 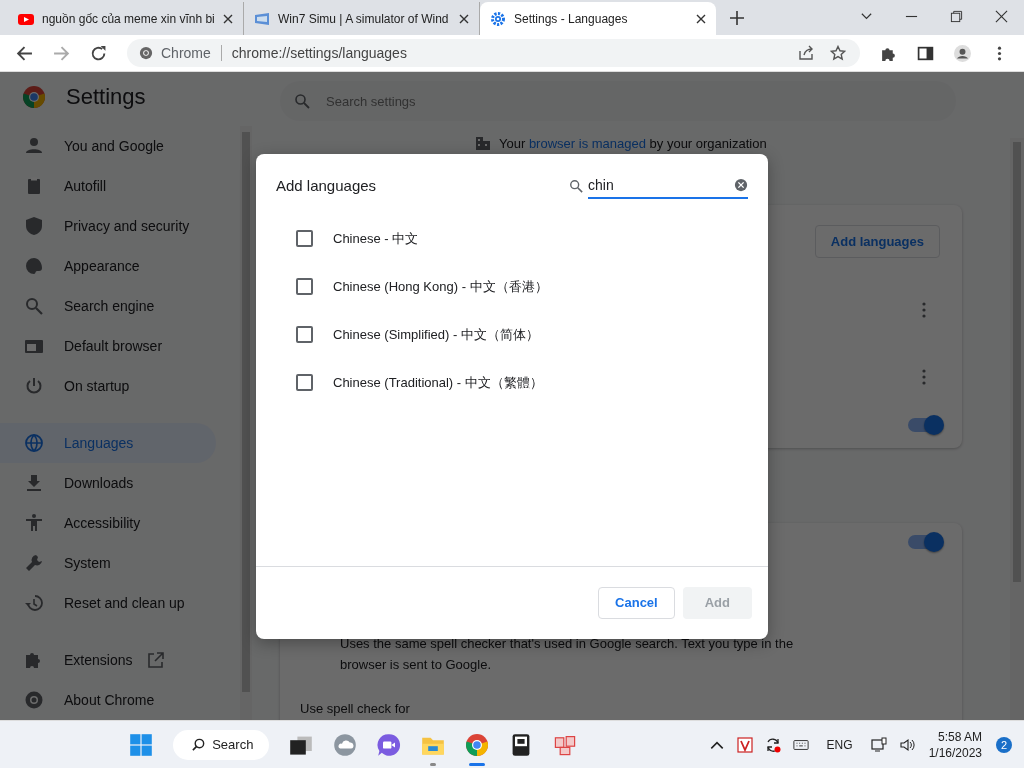 What do you see at coordinates (34, 563) in the screenshot?
I see `wrench-icon` at bounding box center [34, 563].